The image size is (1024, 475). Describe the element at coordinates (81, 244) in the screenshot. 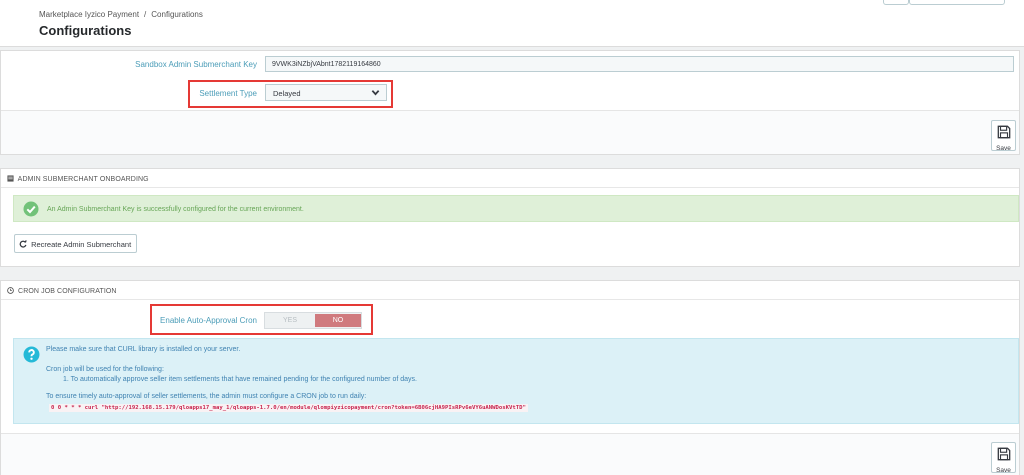

I see `recreate-submerchant-label: Recreate Admin Submerchant` at that location.